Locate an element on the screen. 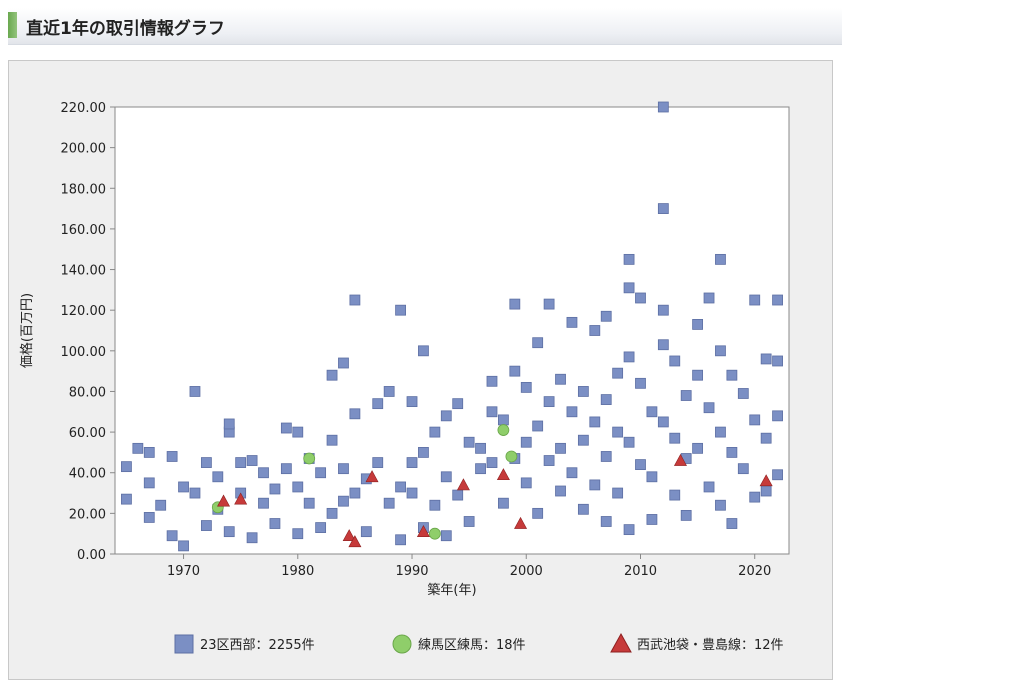 The width and height of the screenshot is (1024, 687). legend-label: 23区西部：2255件 is located at coordinates (257, 645).